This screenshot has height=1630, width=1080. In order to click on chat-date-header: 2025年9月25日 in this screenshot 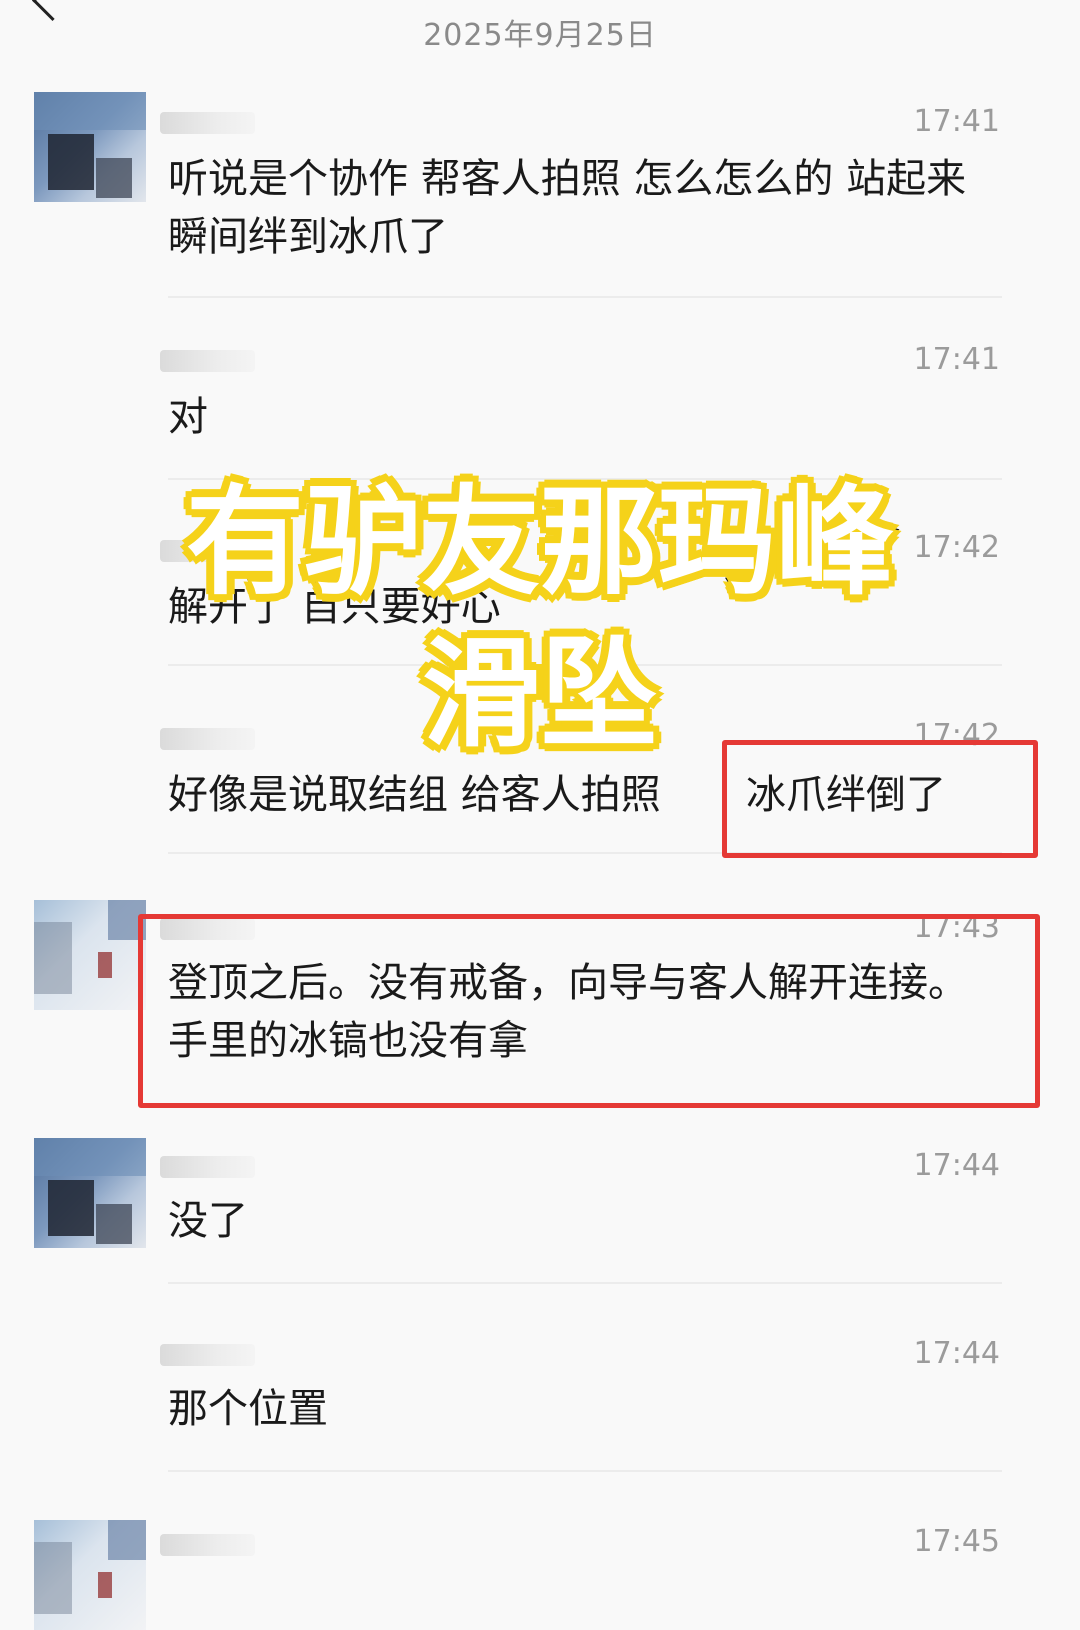, I will do `click(540, 35)`.